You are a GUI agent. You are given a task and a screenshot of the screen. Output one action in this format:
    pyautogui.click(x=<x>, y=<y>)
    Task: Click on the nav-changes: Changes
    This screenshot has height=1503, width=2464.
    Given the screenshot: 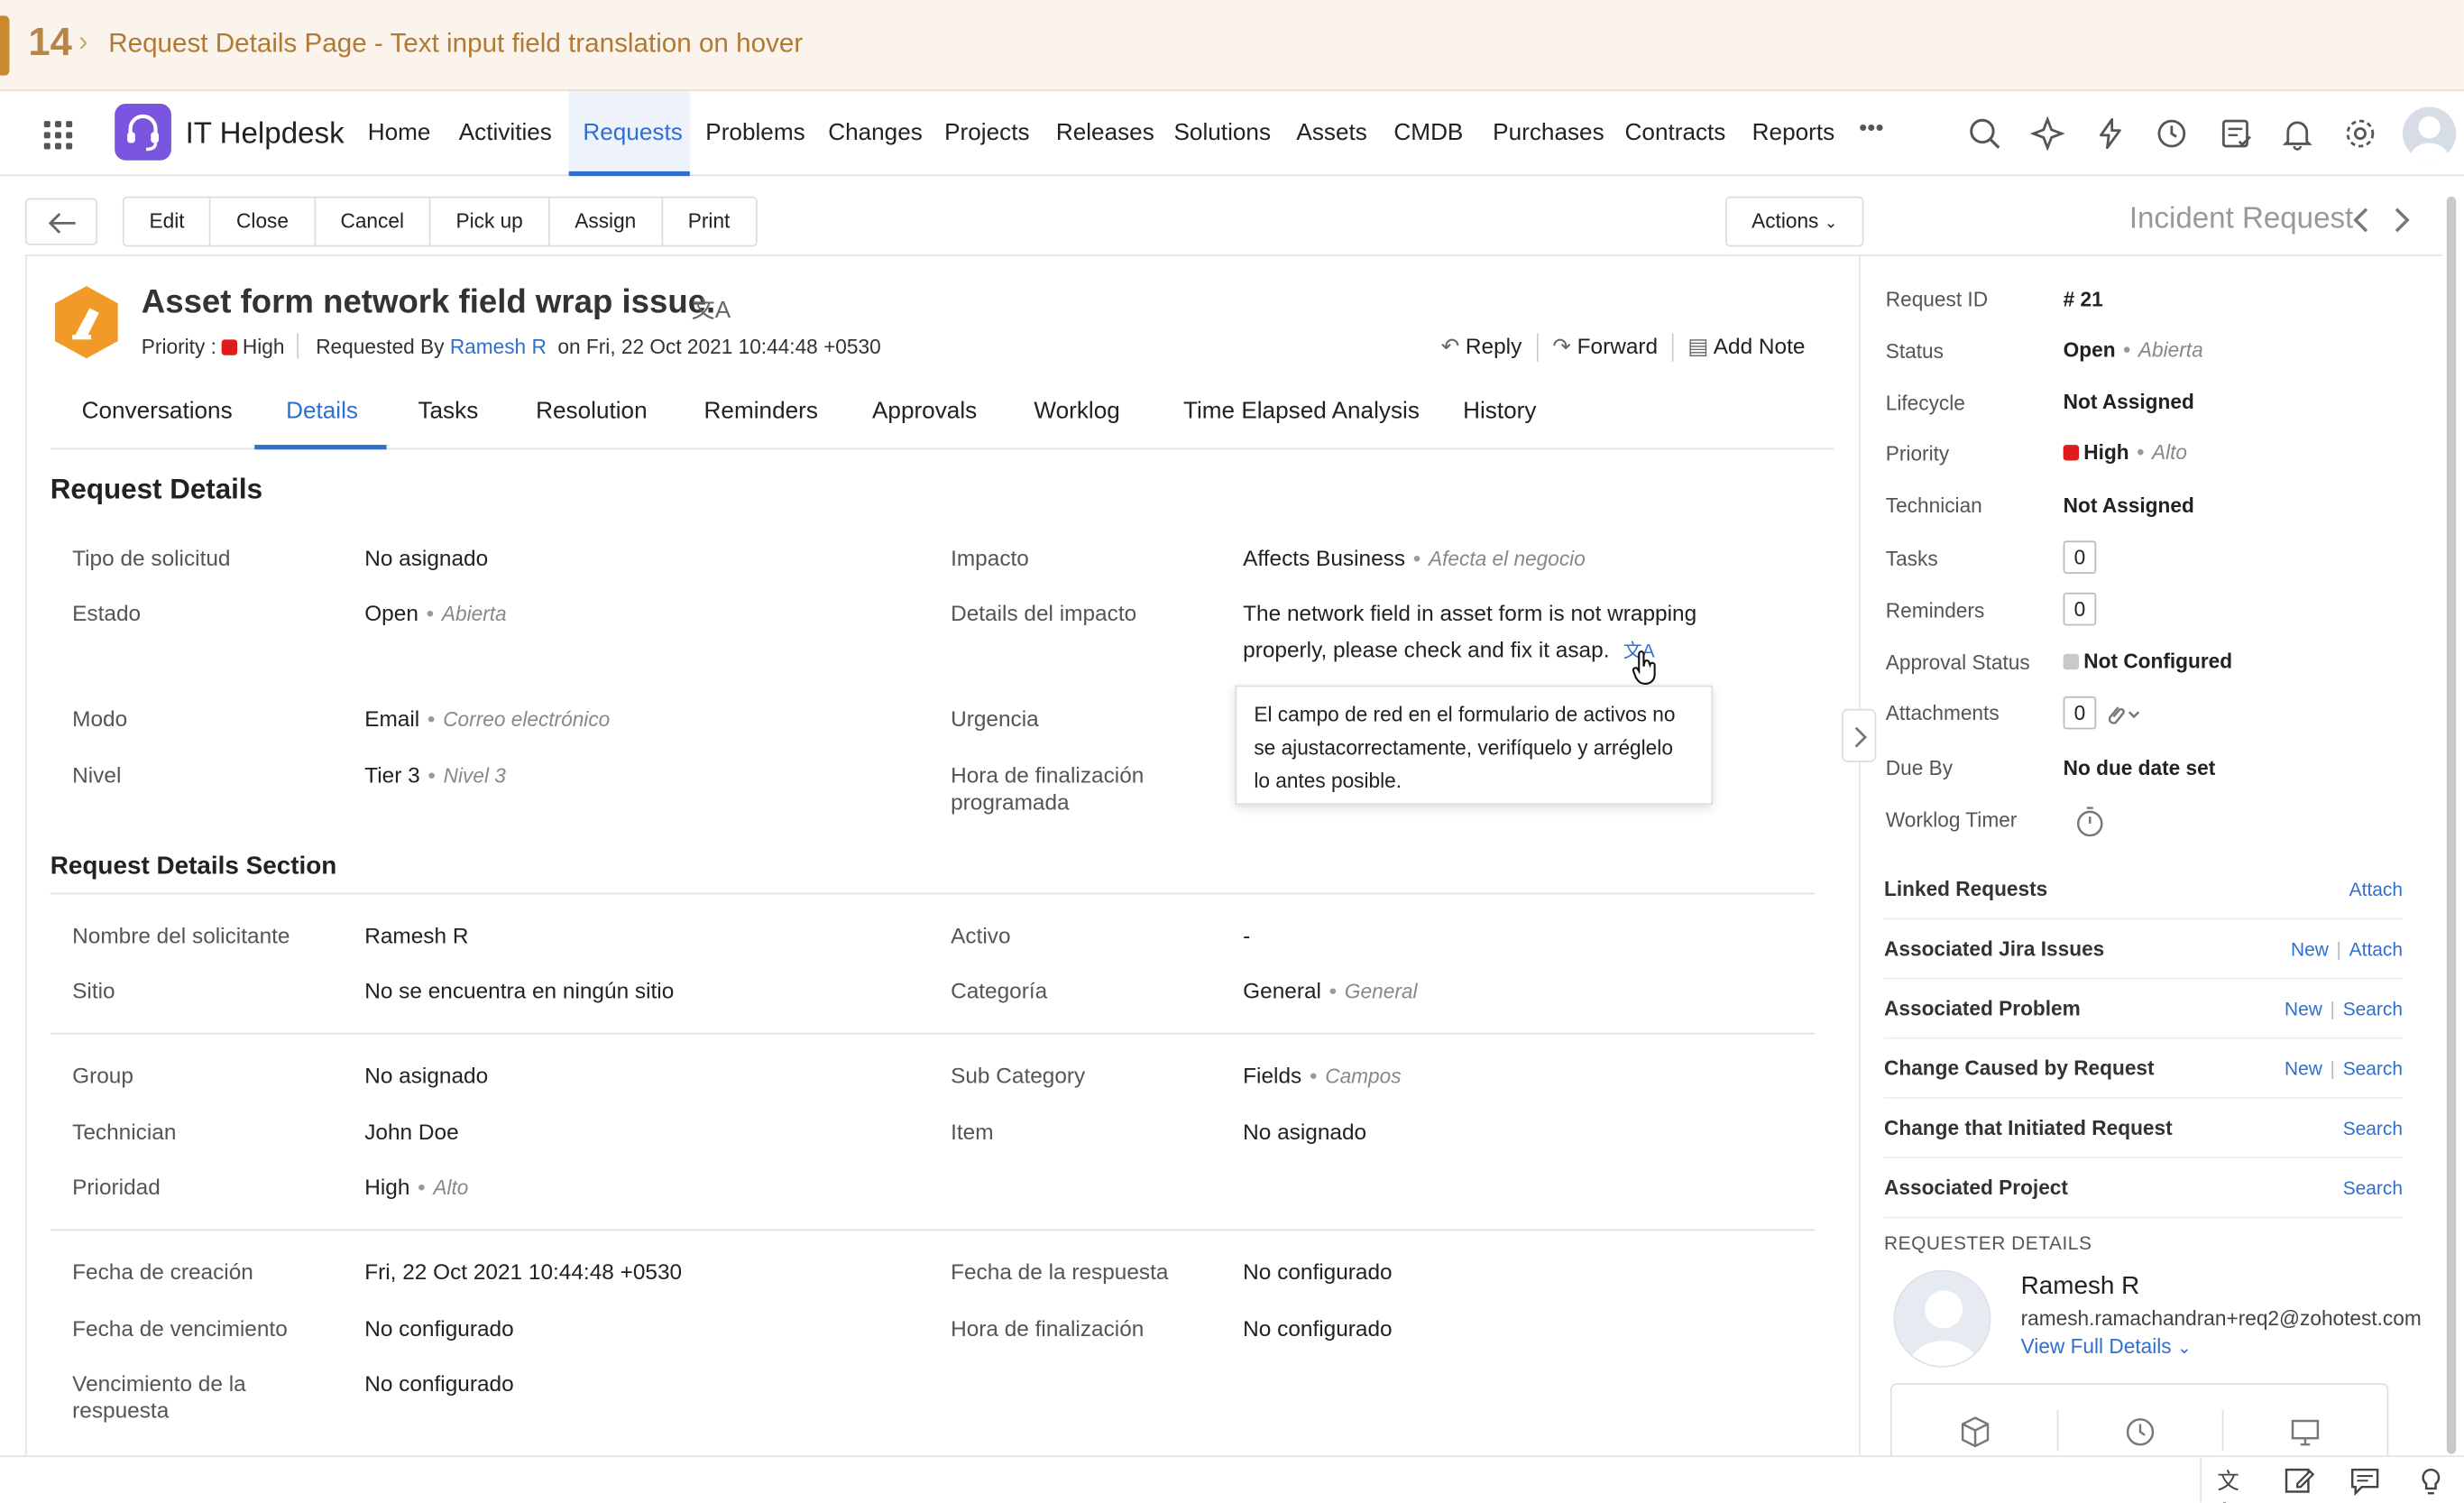 What is the action you would take?
    pyautogui.click(x=875, y=132)
    